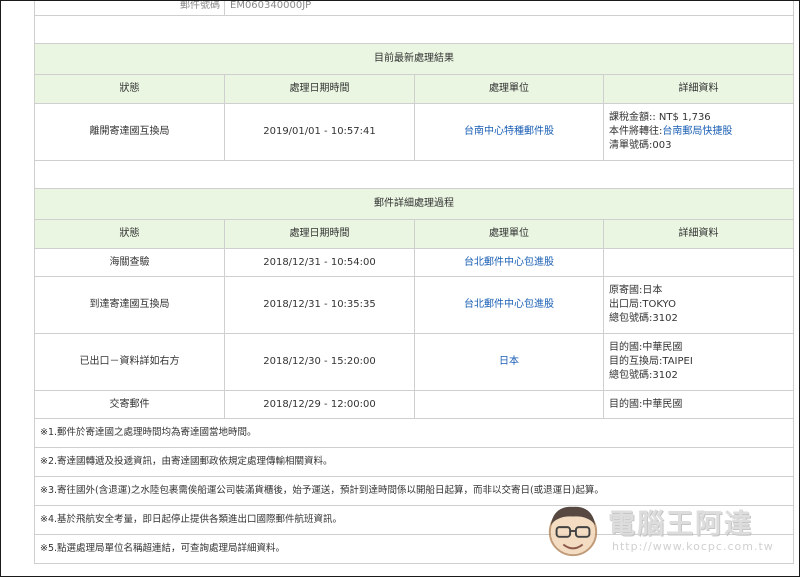  Describe the element at coordinates (129, 404) in the screenshot. I see `status-cell: 交寄郵件` at that location.